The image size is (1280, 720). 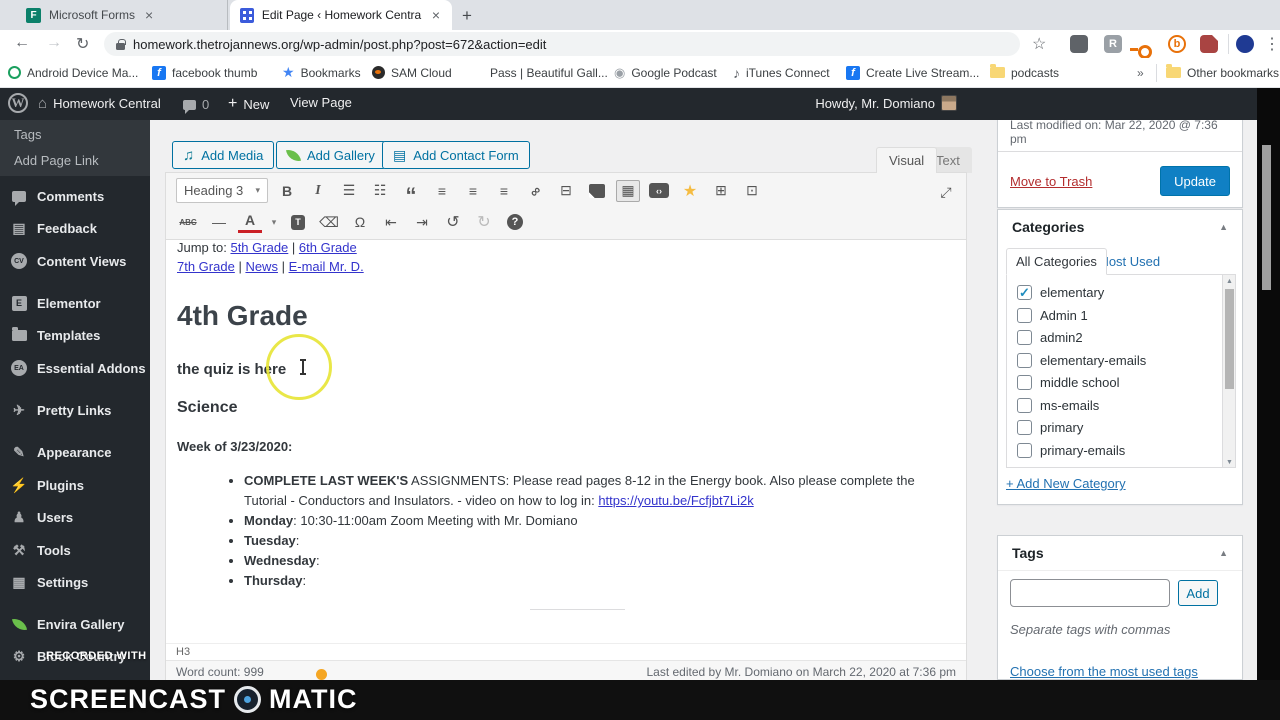 What do you see at coordinates (1090, 593) in the screenshot?
I see `new-tag-input` at bounding box center [1090, 593].